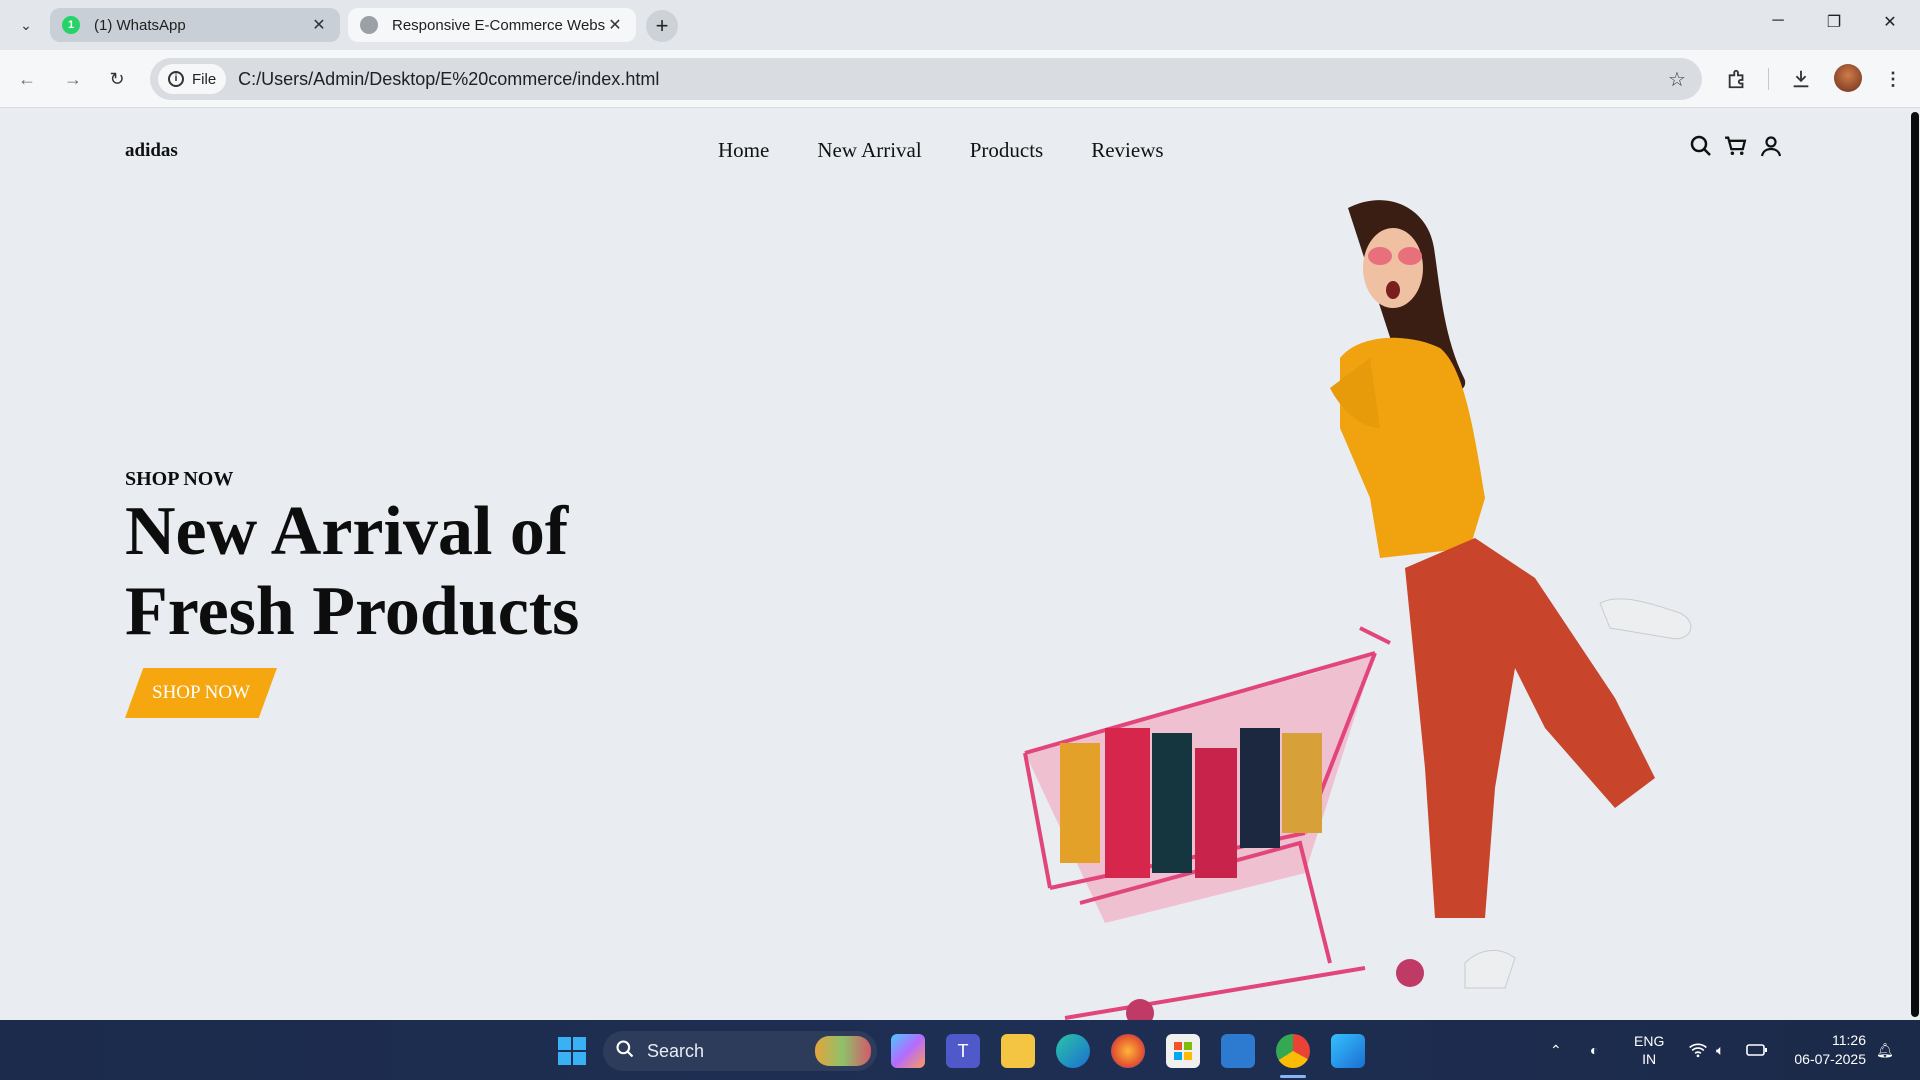  What do you see at coordinates (71, 25) in the screenshot?
I see `whatsapp-icon: 1` at bounding box center [71, 25].